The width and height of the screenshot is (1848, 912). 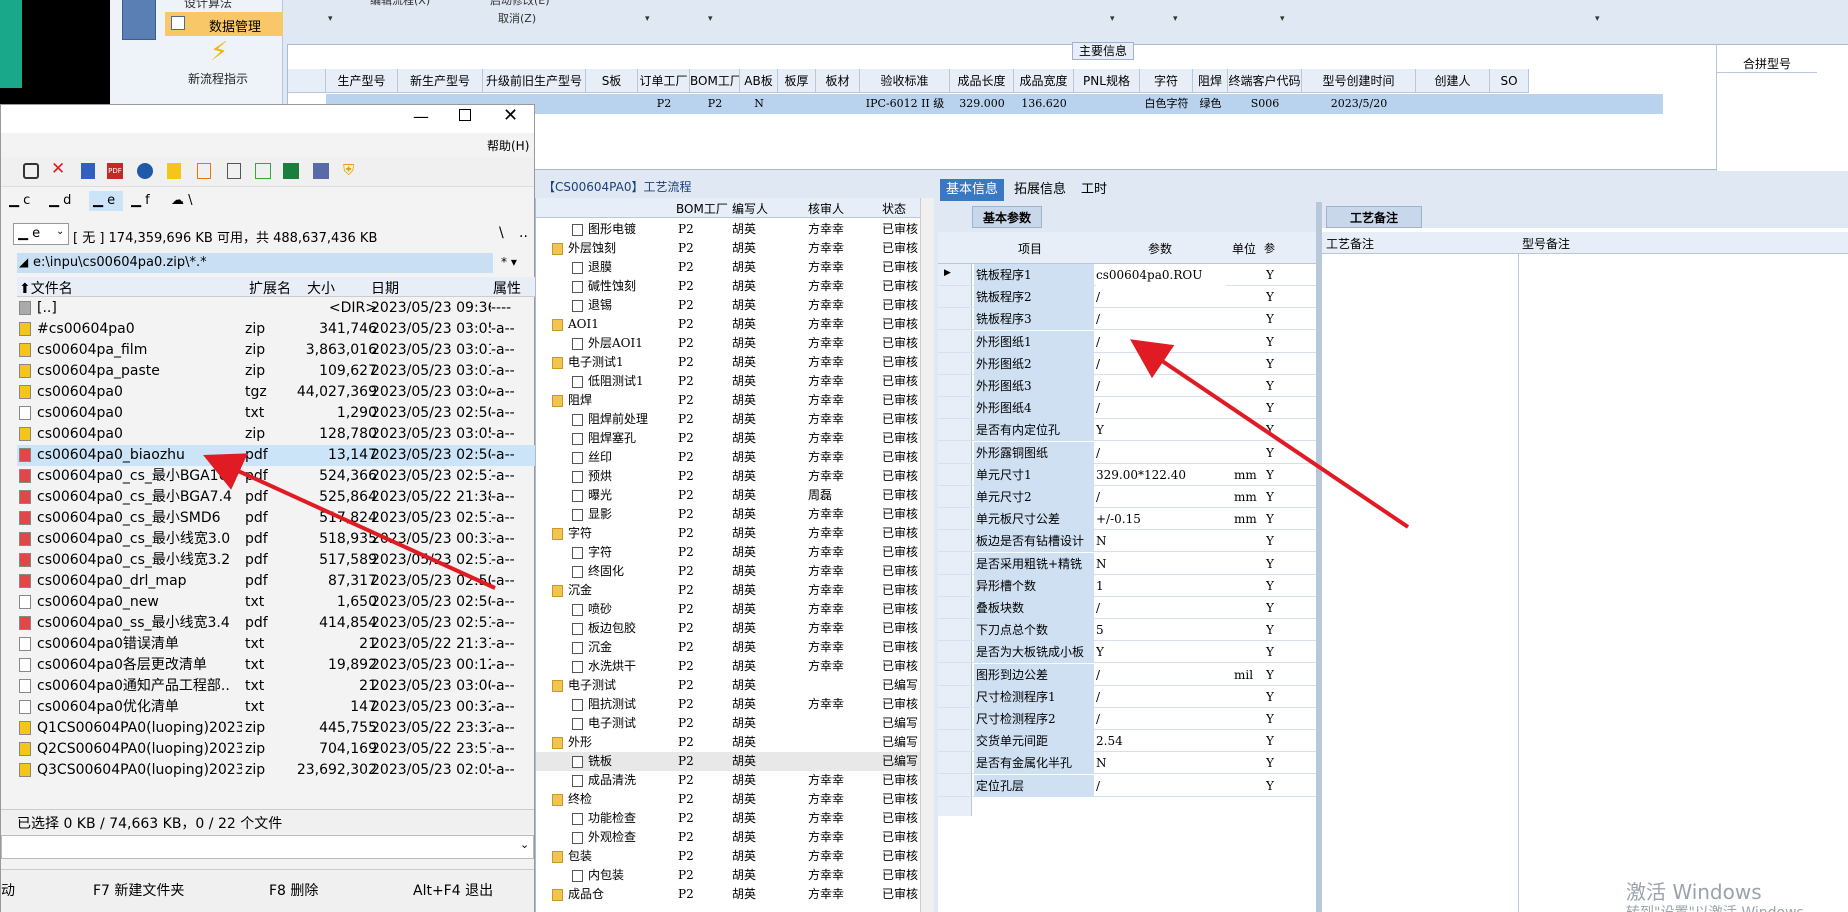 What do you see at coordinates (1722, 907) in the screenshot?
I see `activation-watermark-hint: 转到"设置"以激活 Windows。` at bounding box center [1722, 907].